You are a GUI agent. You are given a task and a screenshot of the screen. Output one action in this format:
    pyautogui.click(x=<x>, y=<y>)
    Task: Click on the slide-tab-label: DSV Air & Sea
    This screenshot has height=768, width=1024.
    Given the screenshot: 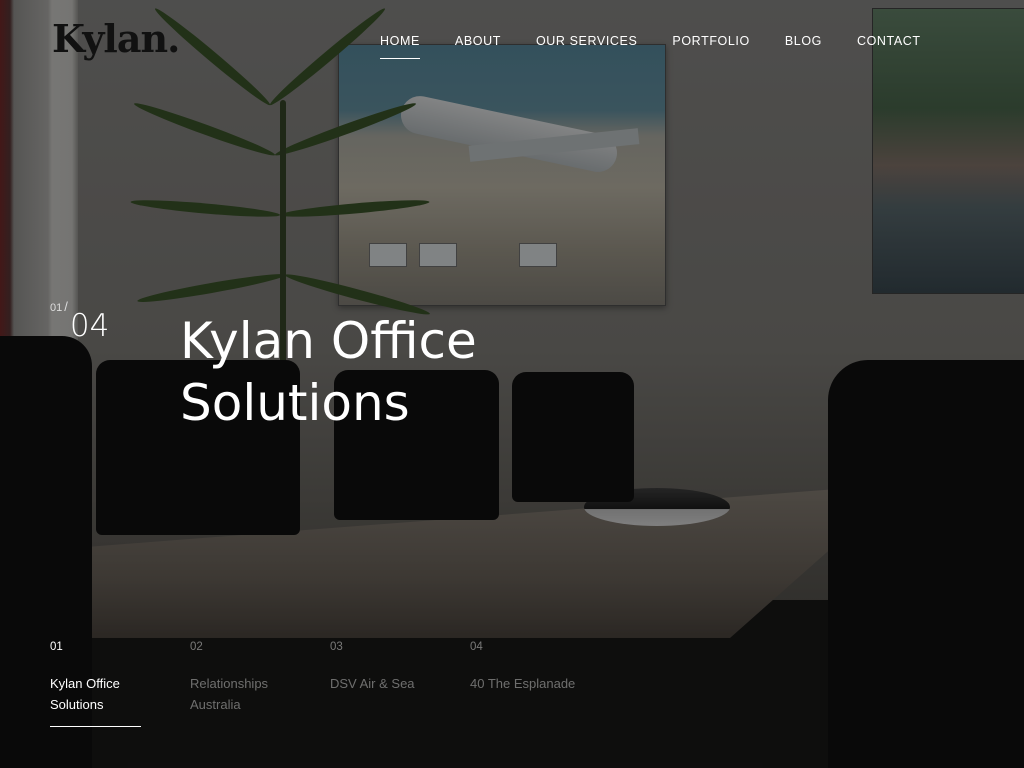 What is the action you would take?
    pyautogui.click(x=372, y=683)
    